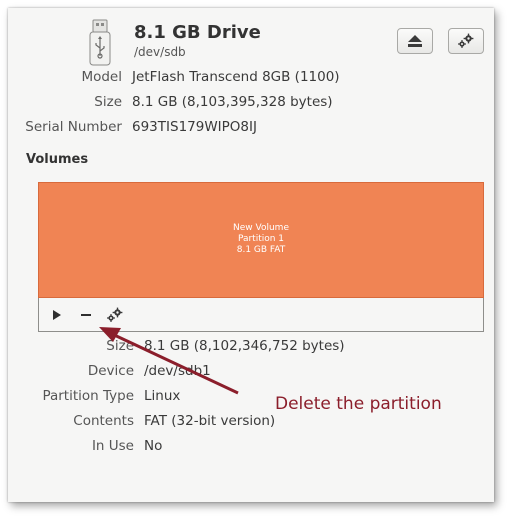 This screenshot has height=516, width=508. Describe the element at coordinates (162, 396) in the screenshot. I see `partition-type-value: Linux` at that location.